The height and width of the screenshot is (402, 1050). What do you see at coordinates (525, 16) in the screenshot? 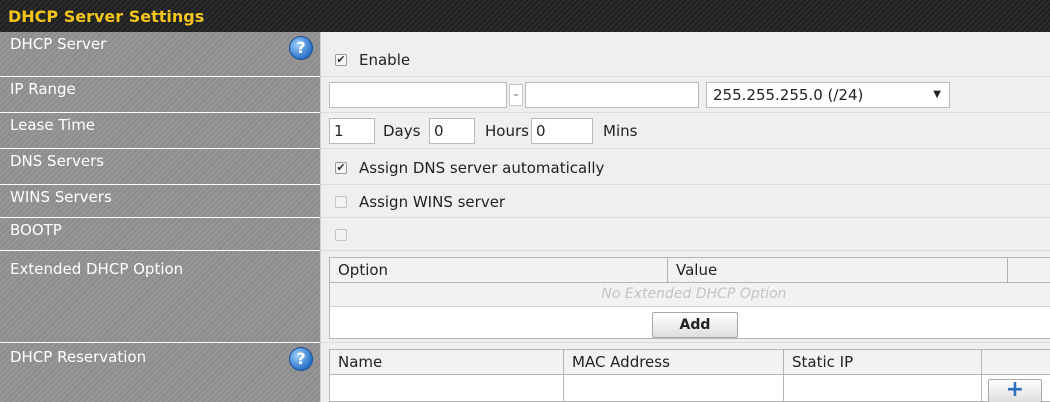
I see `section-header: DHCP Server Settings` at bounding box center [525, 16].